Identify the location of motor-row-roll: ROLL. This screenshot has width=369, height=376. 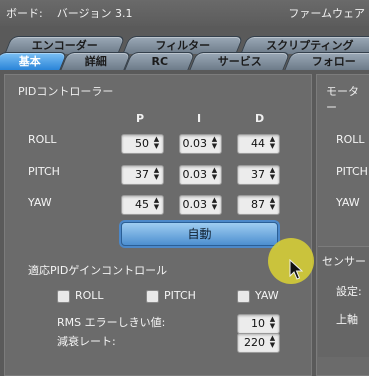
(350, 139).